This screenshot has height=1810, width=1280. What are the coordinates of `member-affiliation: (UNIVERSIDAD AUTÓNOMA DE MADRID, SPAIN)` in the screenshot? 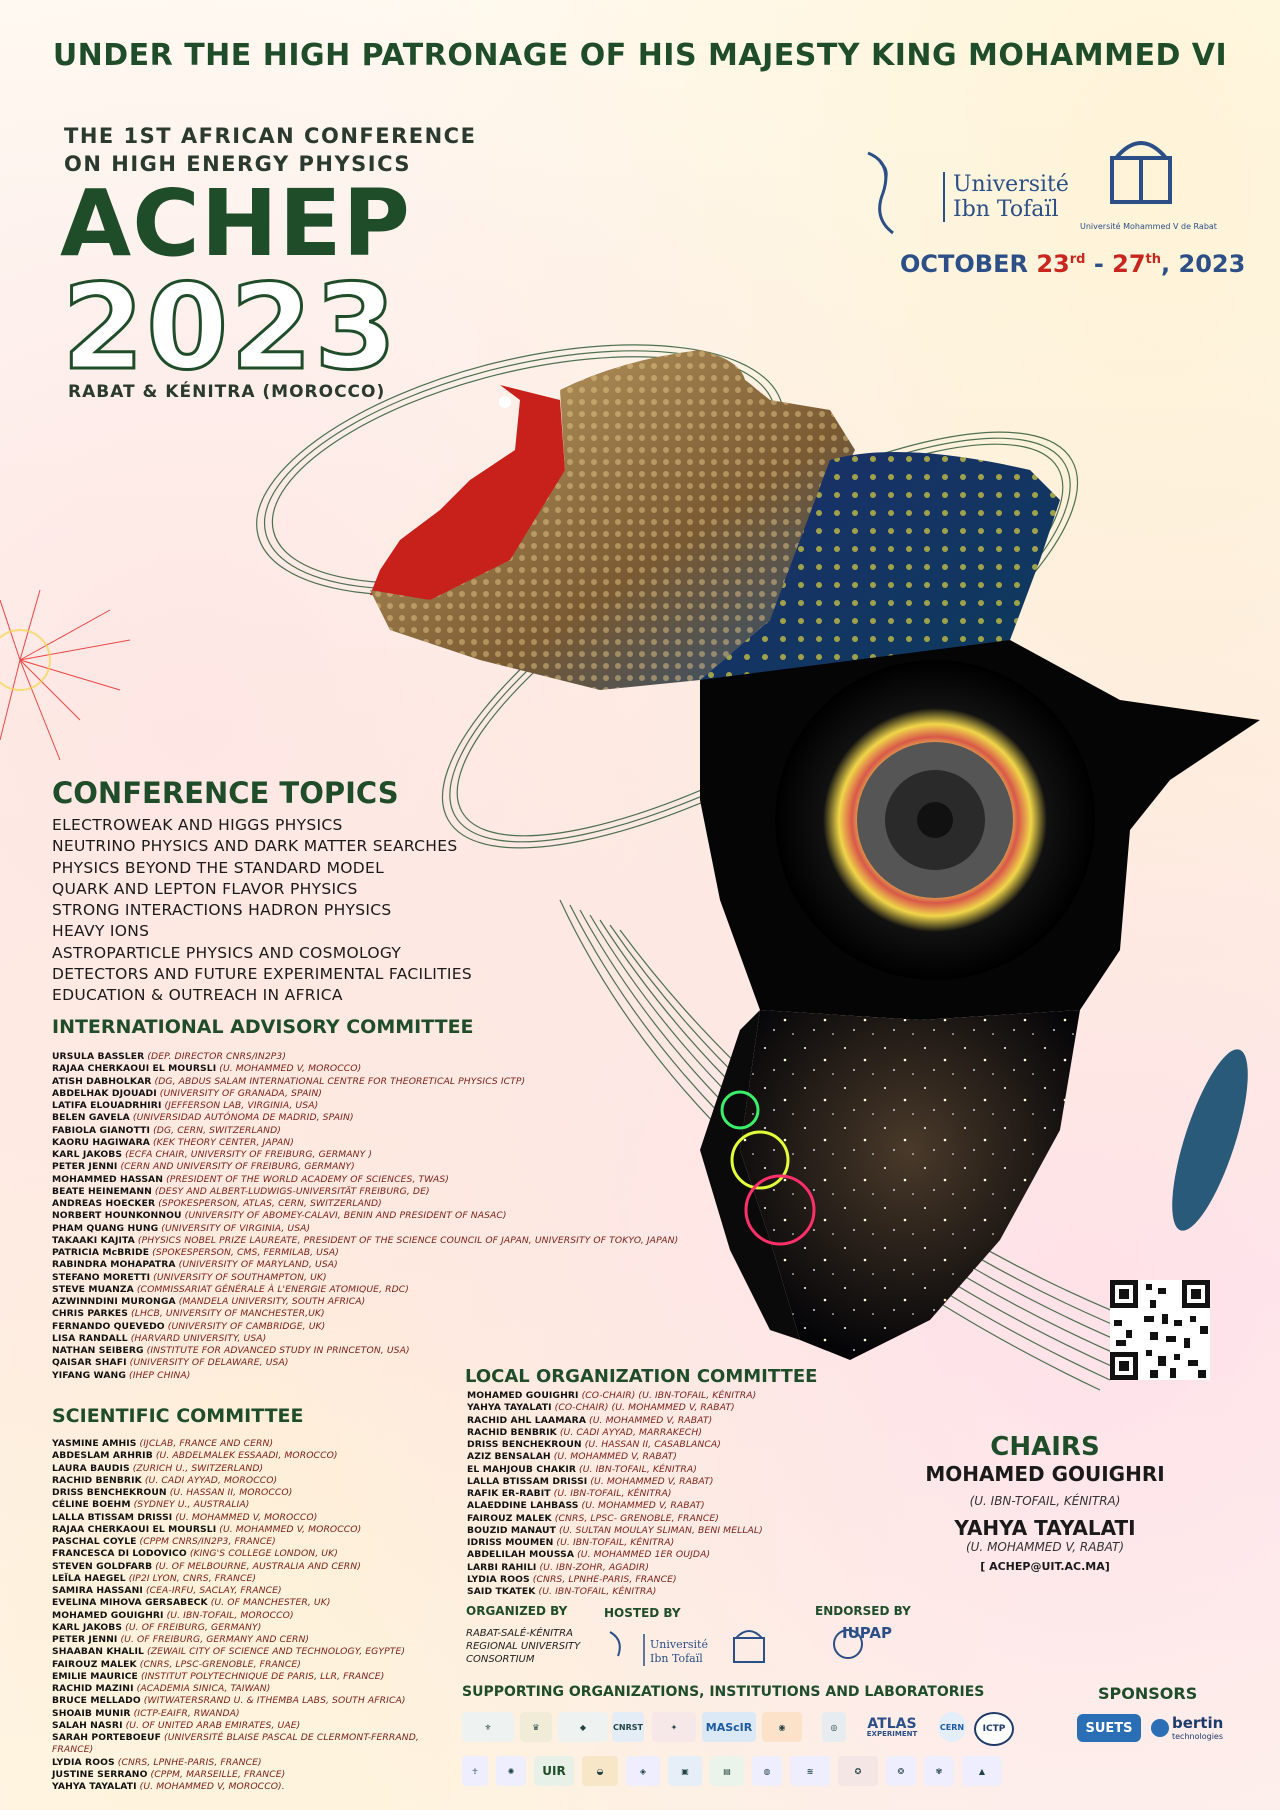 It's located at (241, 1118).